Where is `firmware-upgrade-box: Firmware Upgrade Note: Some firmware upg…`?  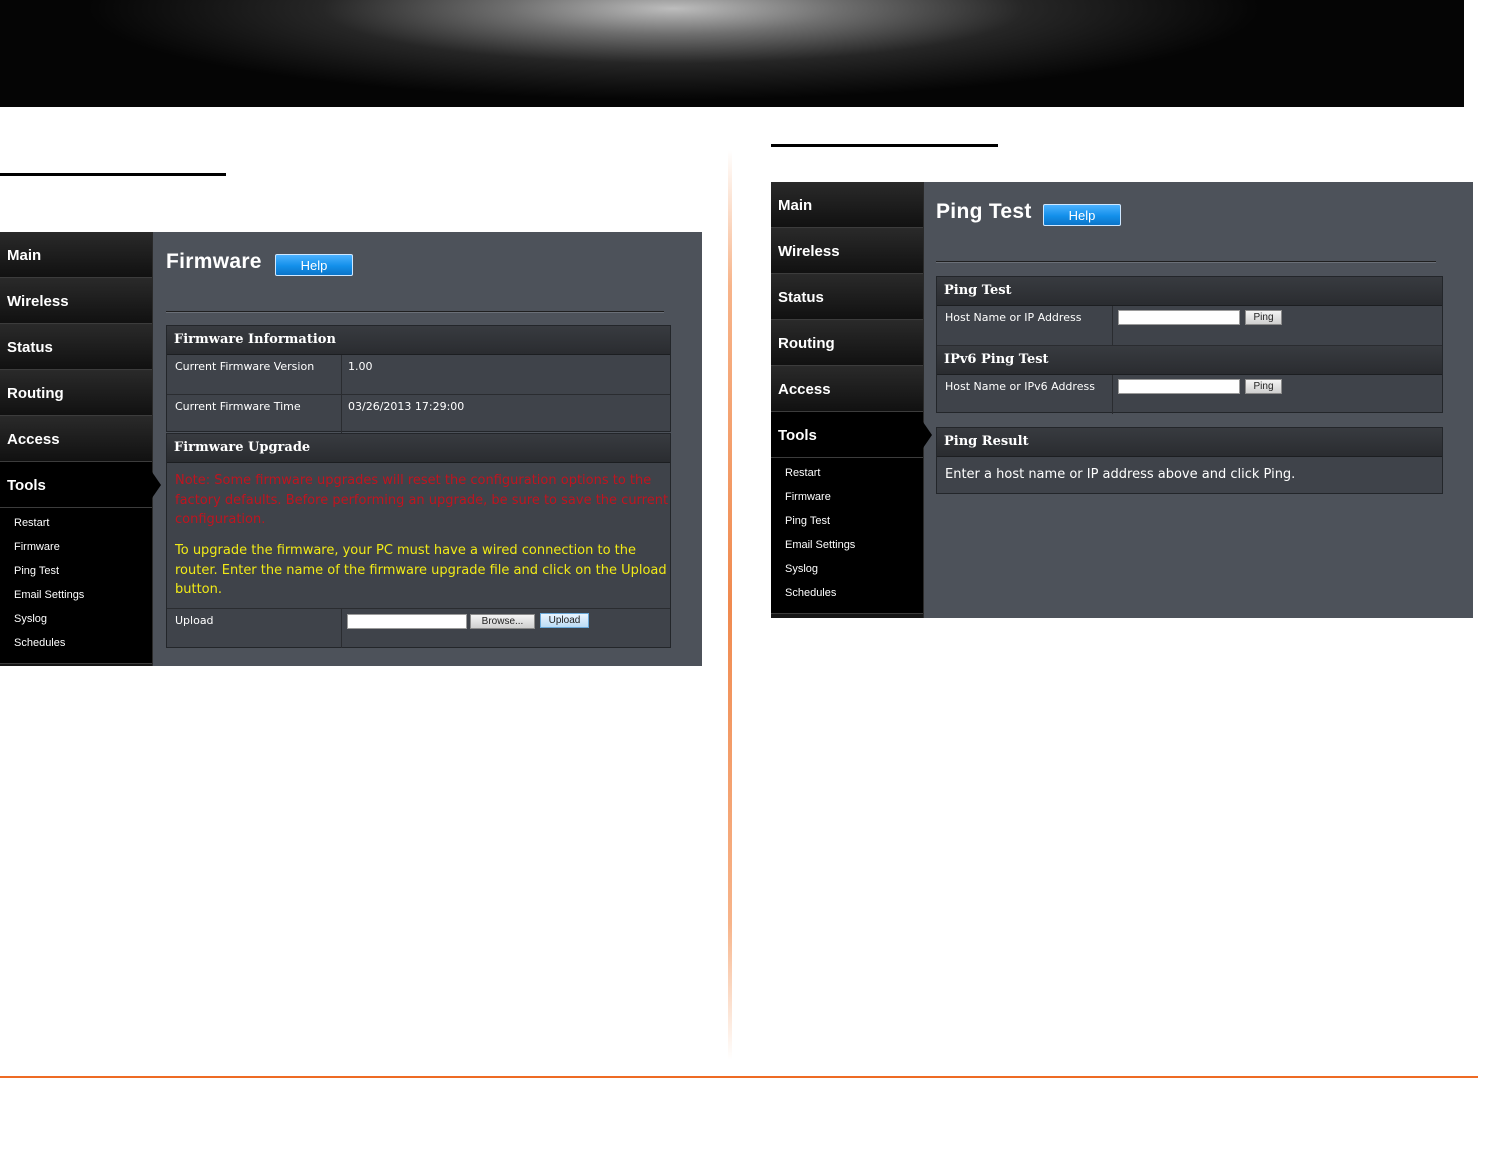
firmware-upgrade-box: Firmware Upgrade Note: Some firmware upg… is located at coordinates (418, 540).